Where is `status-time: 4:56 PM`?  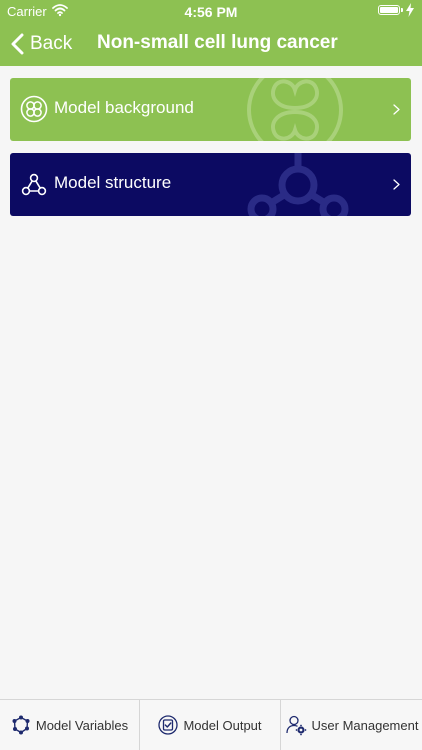 status-time: 4:56 PM is located at coordinates (211, 12).